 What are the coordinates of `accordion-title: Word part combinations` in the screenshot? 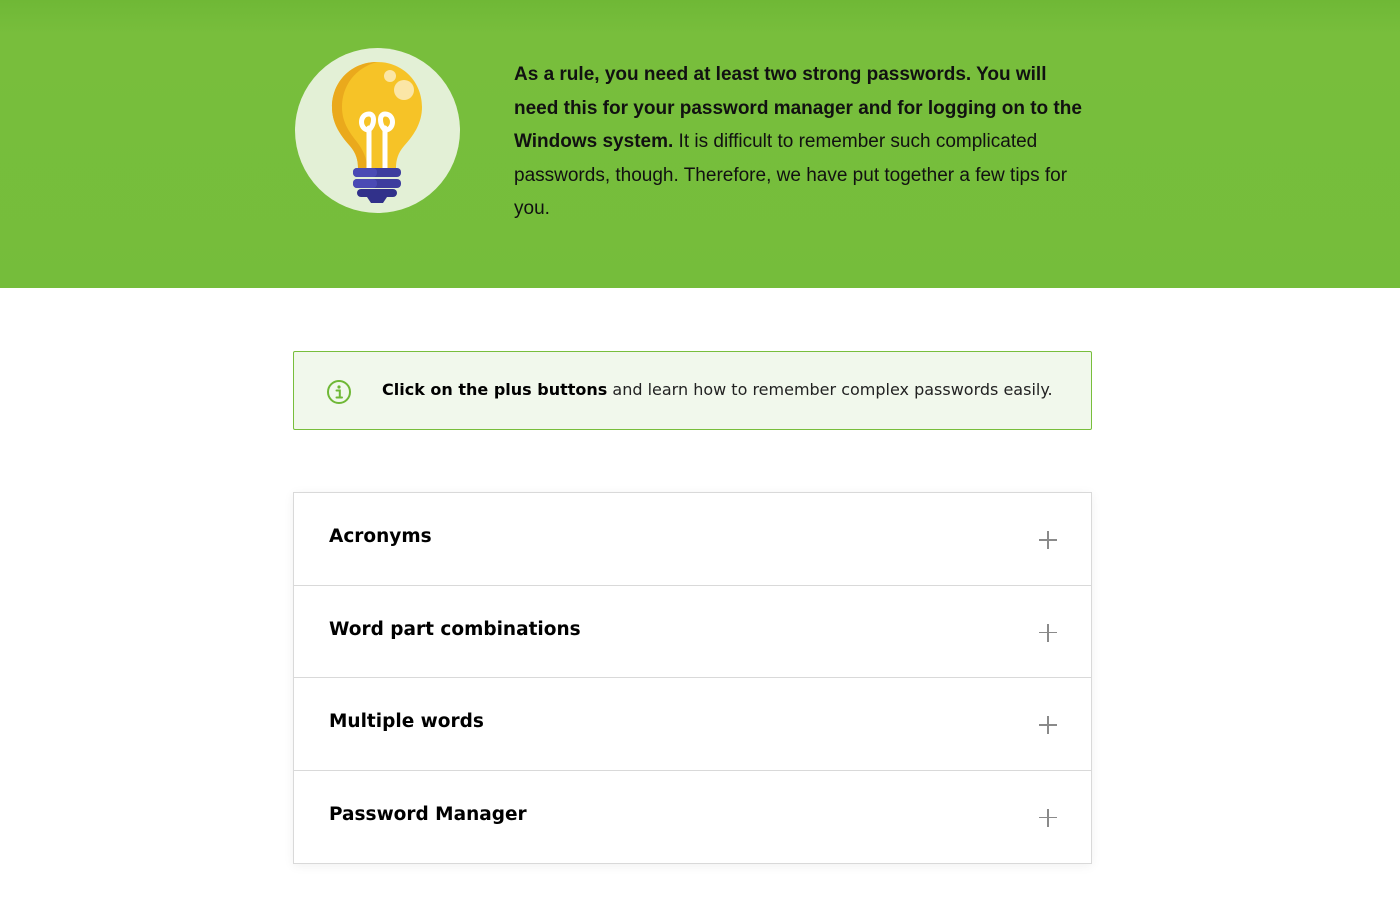 It's located at (455, 629).